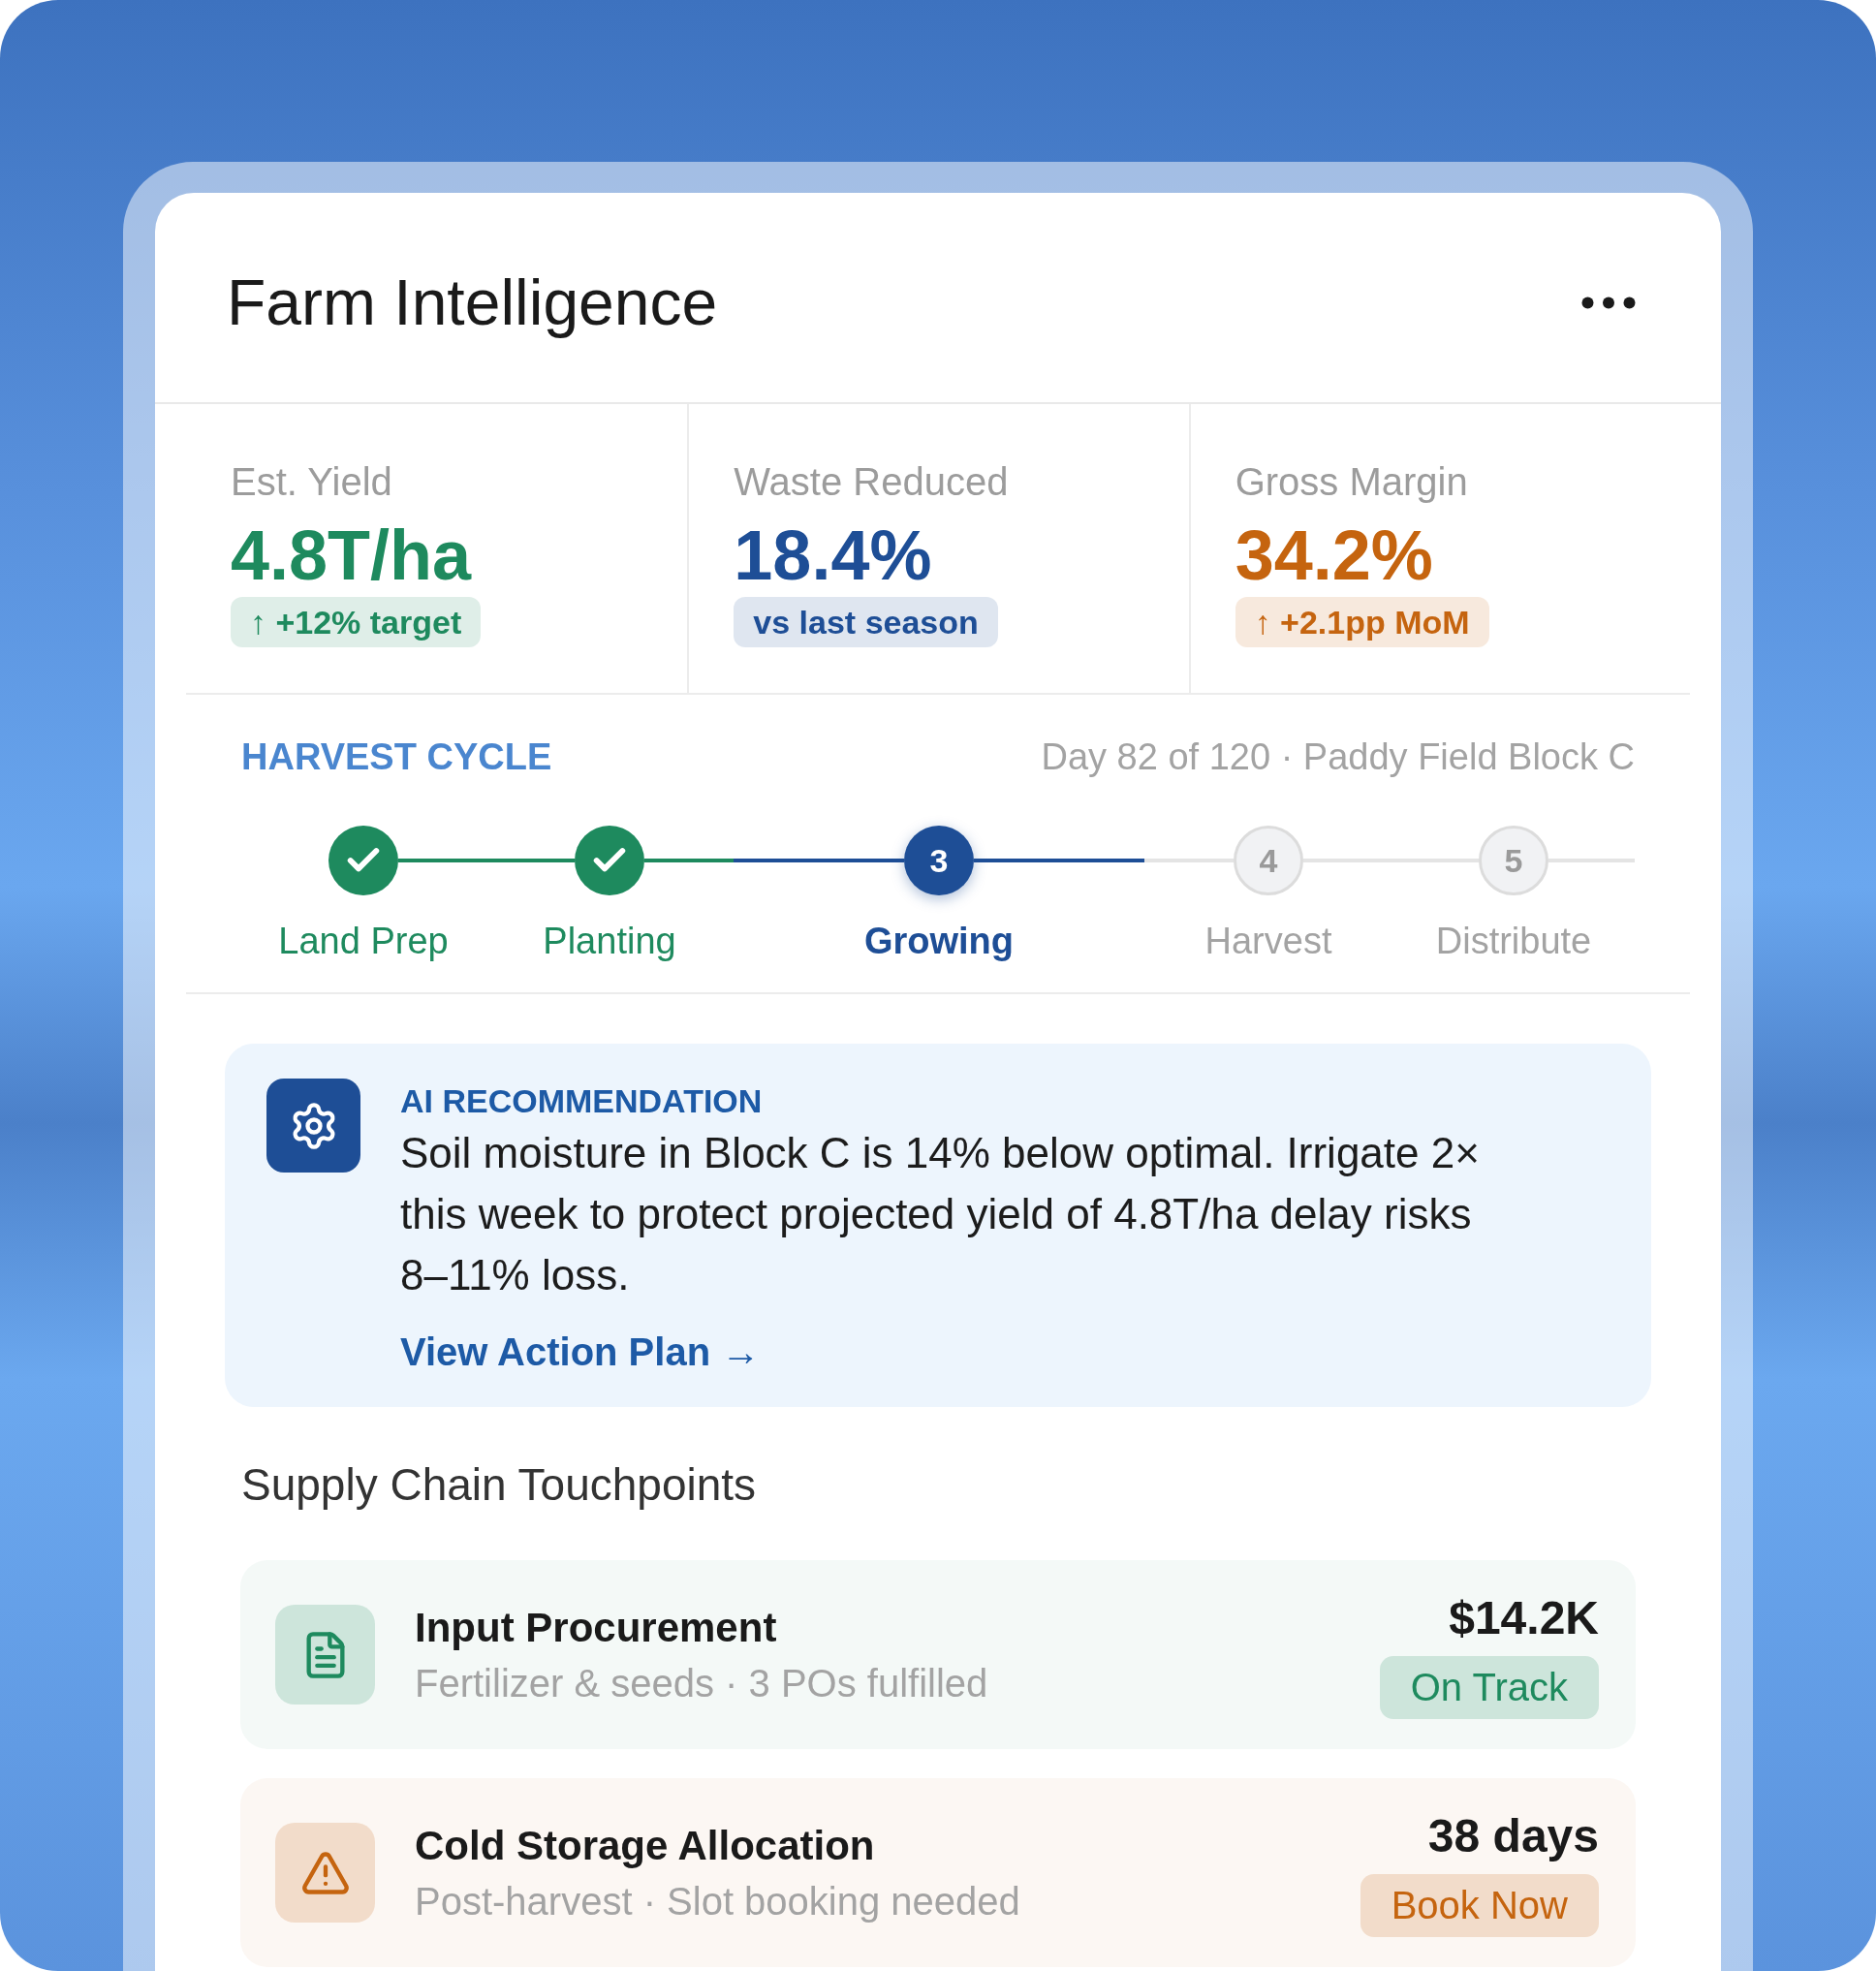  I want to click on cycle-info: Day 82 of 120 · Paddy Field Block C, so click(1338, 757).